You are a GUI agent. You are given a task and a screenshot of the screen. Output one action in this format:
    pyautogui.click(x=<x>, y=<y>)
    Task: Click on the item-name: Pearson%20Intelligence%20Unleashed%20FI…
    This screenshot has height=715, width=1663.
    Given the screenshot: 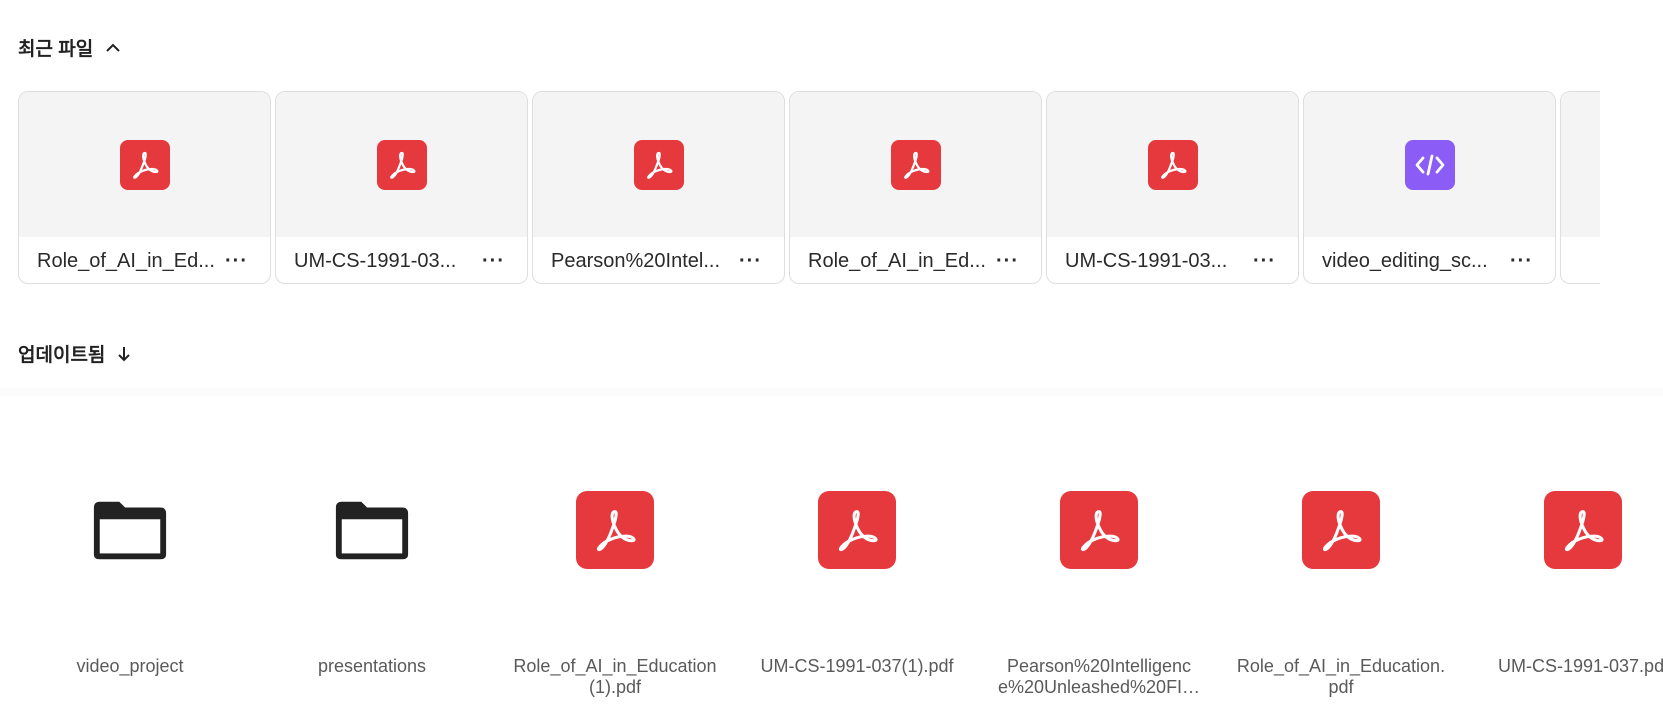 What is the action you would take?
    pyautogui.click(x=1099, y=676)
    